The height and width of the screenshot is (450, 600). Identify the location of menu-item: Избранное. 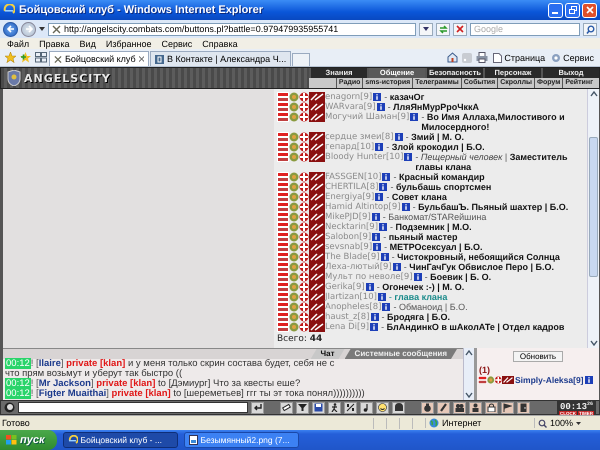
(128, 43).